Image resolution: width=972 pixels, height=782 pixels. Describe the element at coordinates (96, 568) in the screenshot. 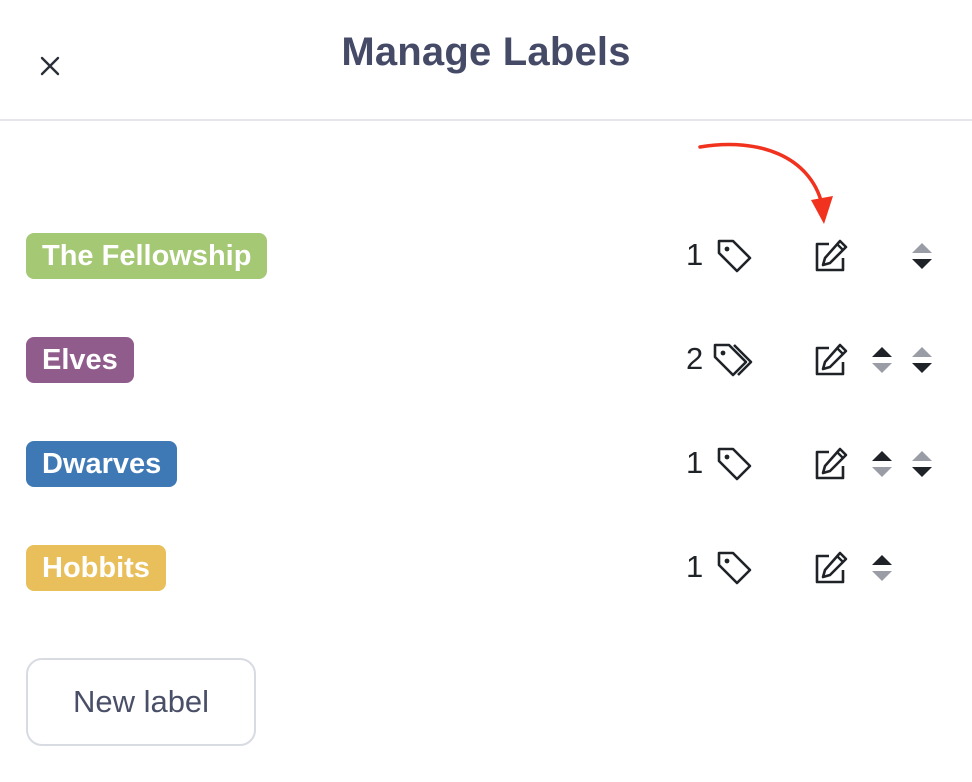

I see `label-pill: Hobbits` at that location.